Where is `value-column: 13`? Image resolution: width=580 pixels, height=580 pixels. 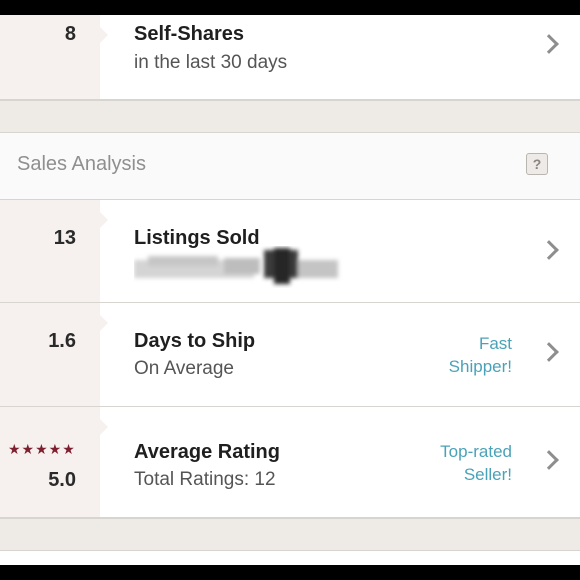
value-column: 13 is located at coordinates (54, 251).